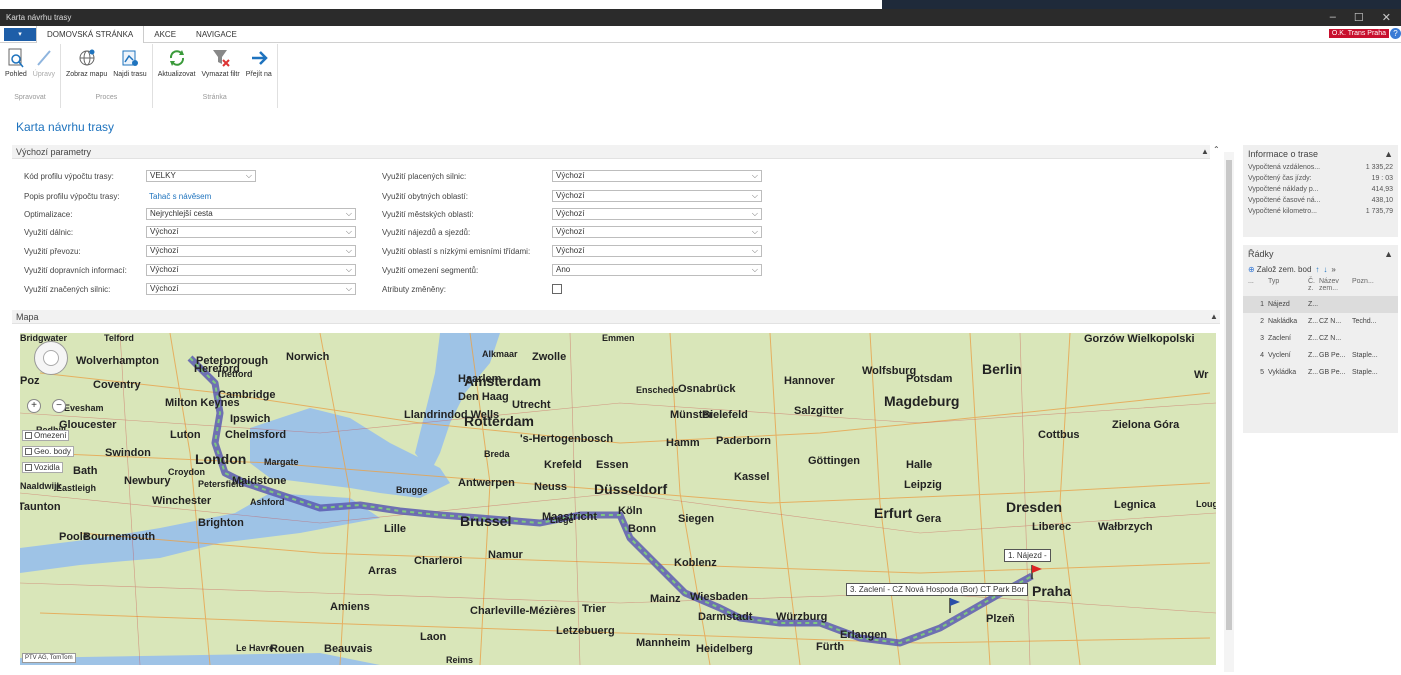 This screenshot has width=1401, height=675. I want to click on route-info-title: Informace o trase, so click(1283, 154).